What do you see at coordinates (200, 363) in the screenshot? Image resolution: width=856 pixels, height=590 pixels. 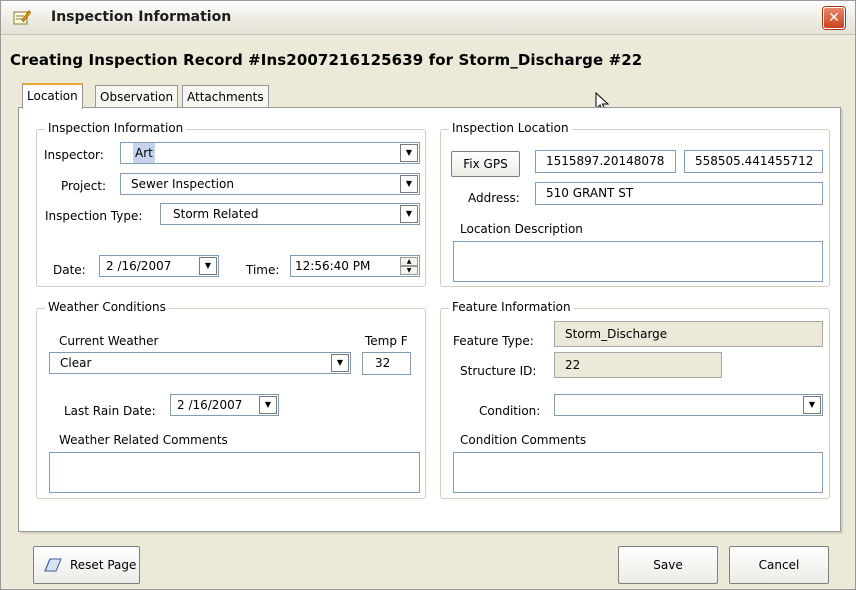 I see `current-weather-combo: Clear ▼` at bounding box center [200, 363].